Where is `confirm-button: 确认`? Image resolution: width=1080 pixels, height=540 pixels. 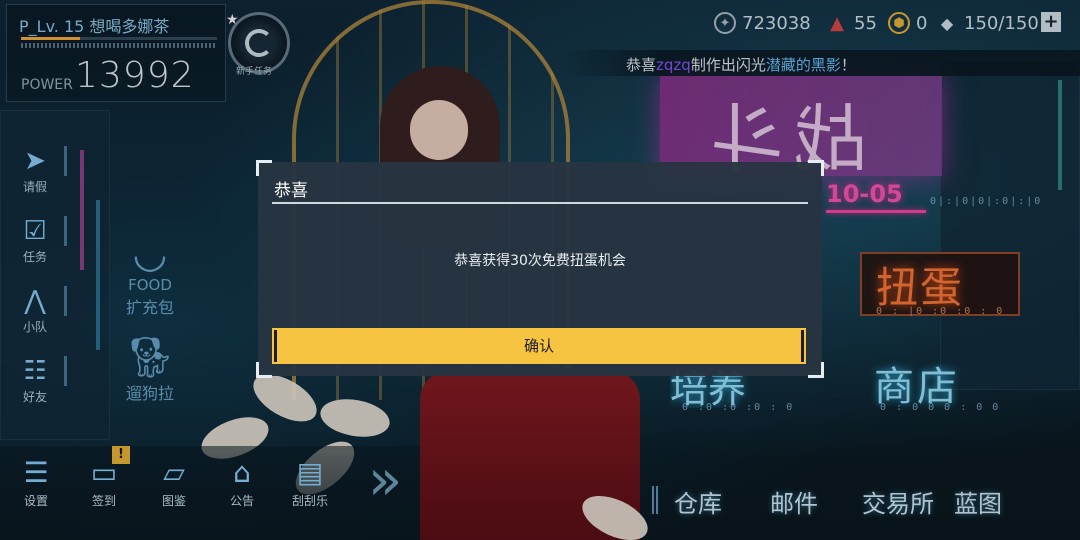
confirm-button: 确认 is located at coordinates (539, 346).